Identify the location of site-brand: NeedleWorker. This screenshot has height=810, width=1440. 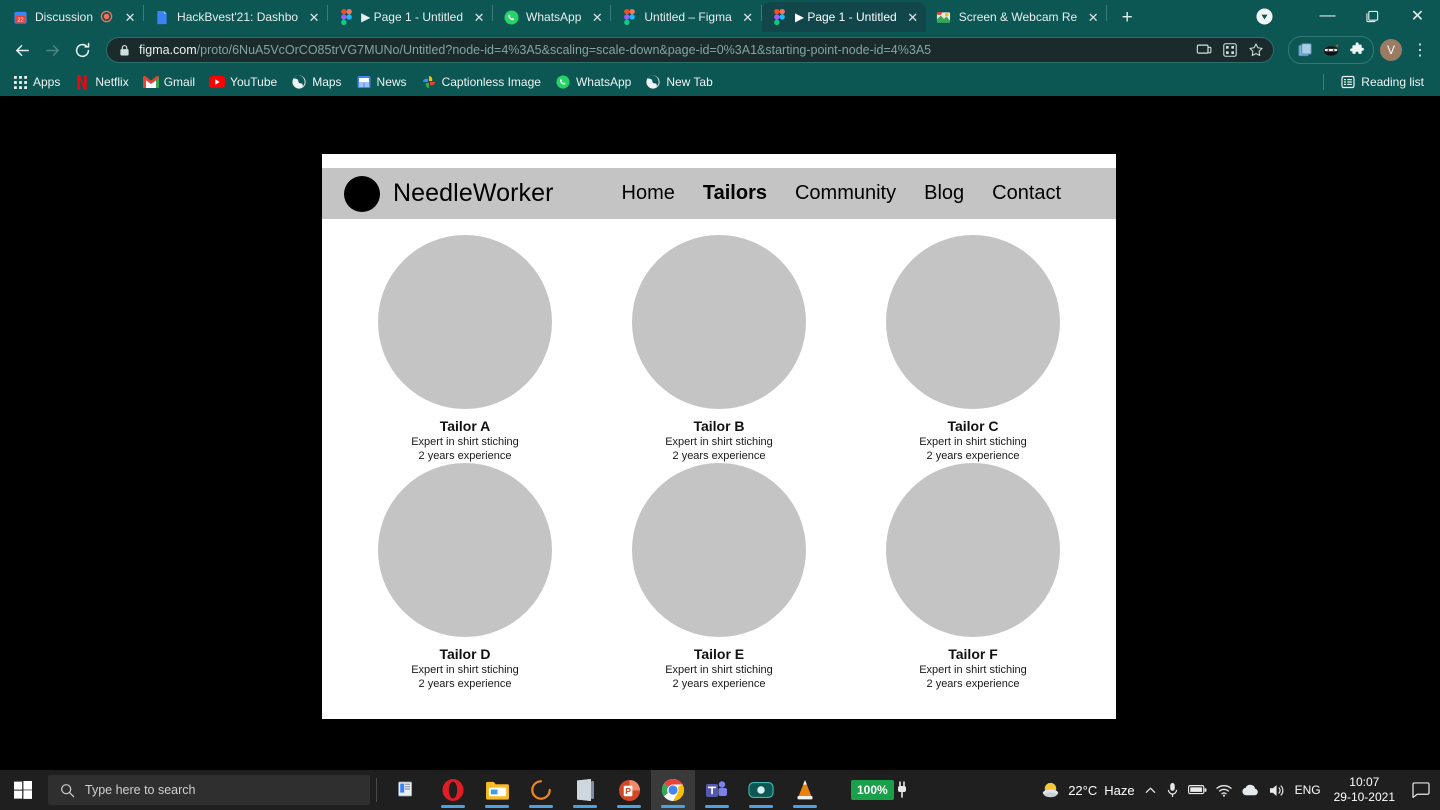
(449, 193).